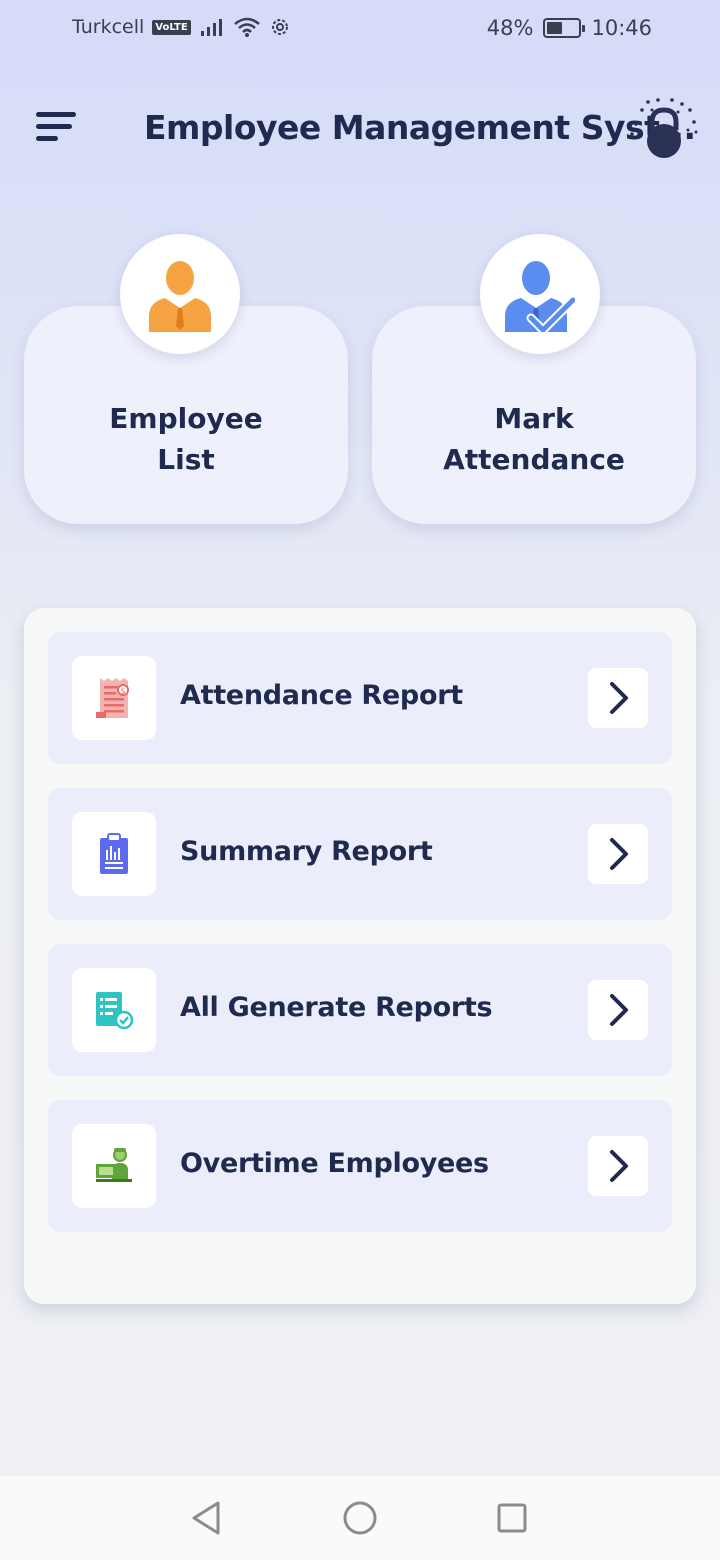 This screenshot has width=720, height=1560. I want to click on status-right: 48% 10:46, so click(569, 28).